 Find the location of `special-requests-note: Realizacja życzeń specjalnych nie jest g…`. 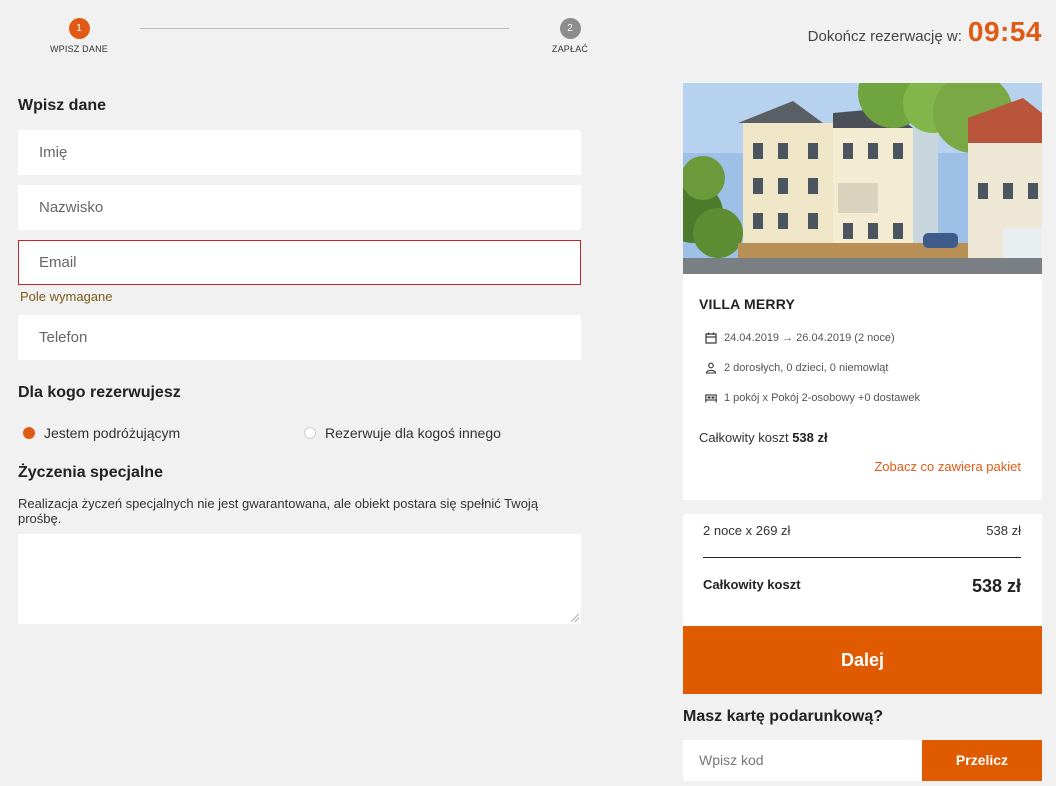

special-requests-note: Realizacja życzeń specjalnych nie jest g… is located at coordinates (278, 511).